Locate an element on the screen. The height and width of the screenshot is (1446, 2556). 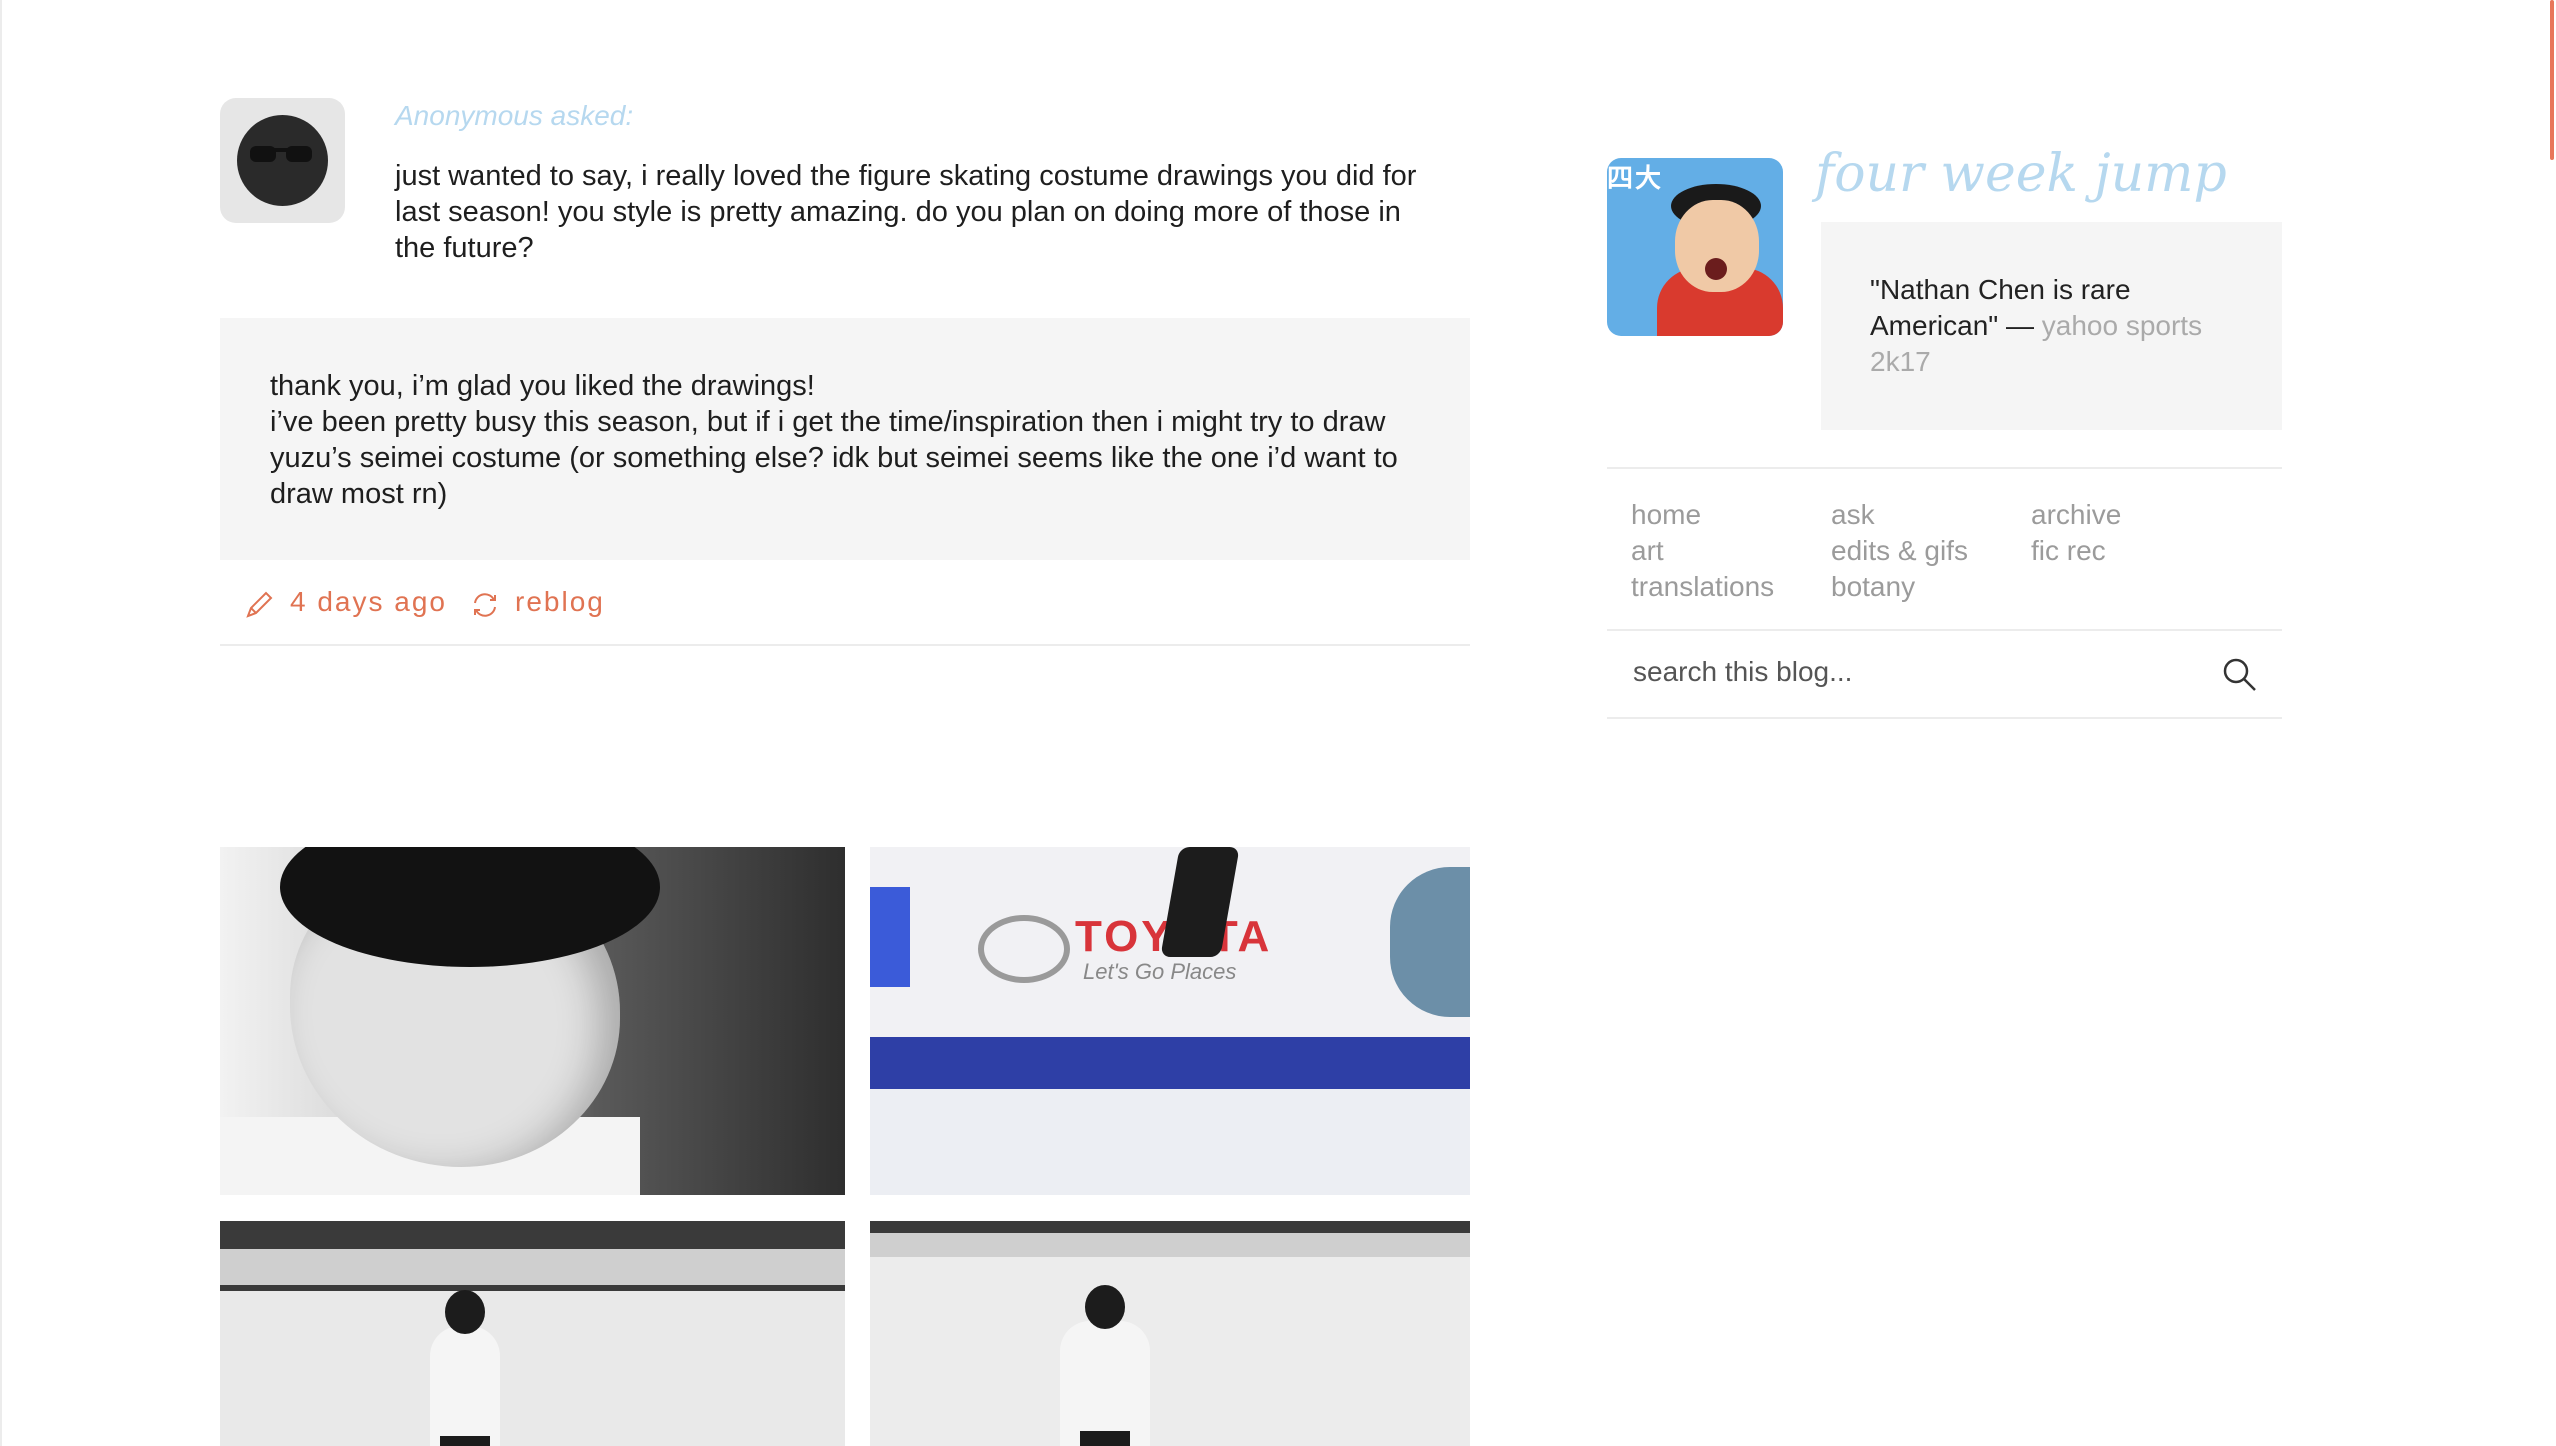
photo-skater-rink-left is located at coordinates (532, 1333).